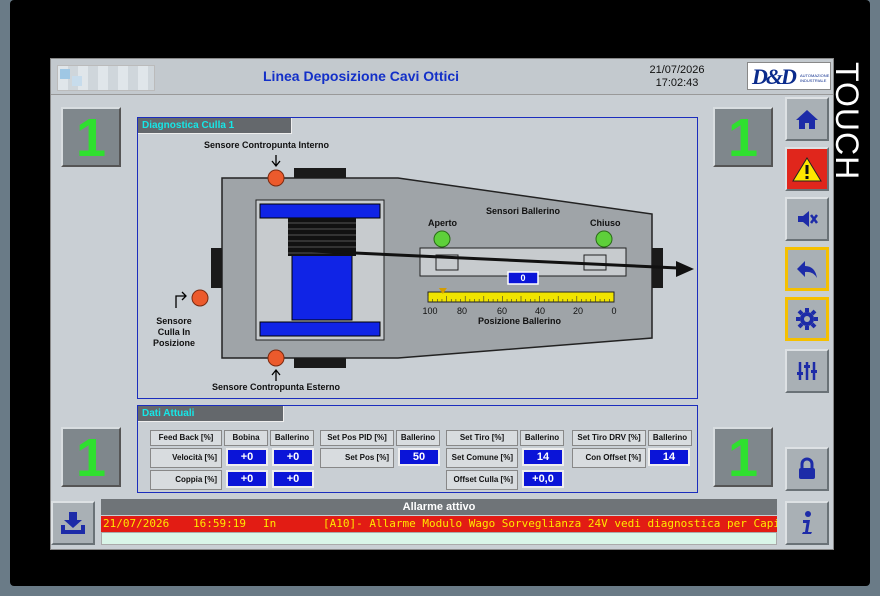 This screenshot has height=596, width=880. Describe the element at coordinates (482, 480) in the screenshot. I see `offset-culla-label: Offset Culla [%]` at that location.